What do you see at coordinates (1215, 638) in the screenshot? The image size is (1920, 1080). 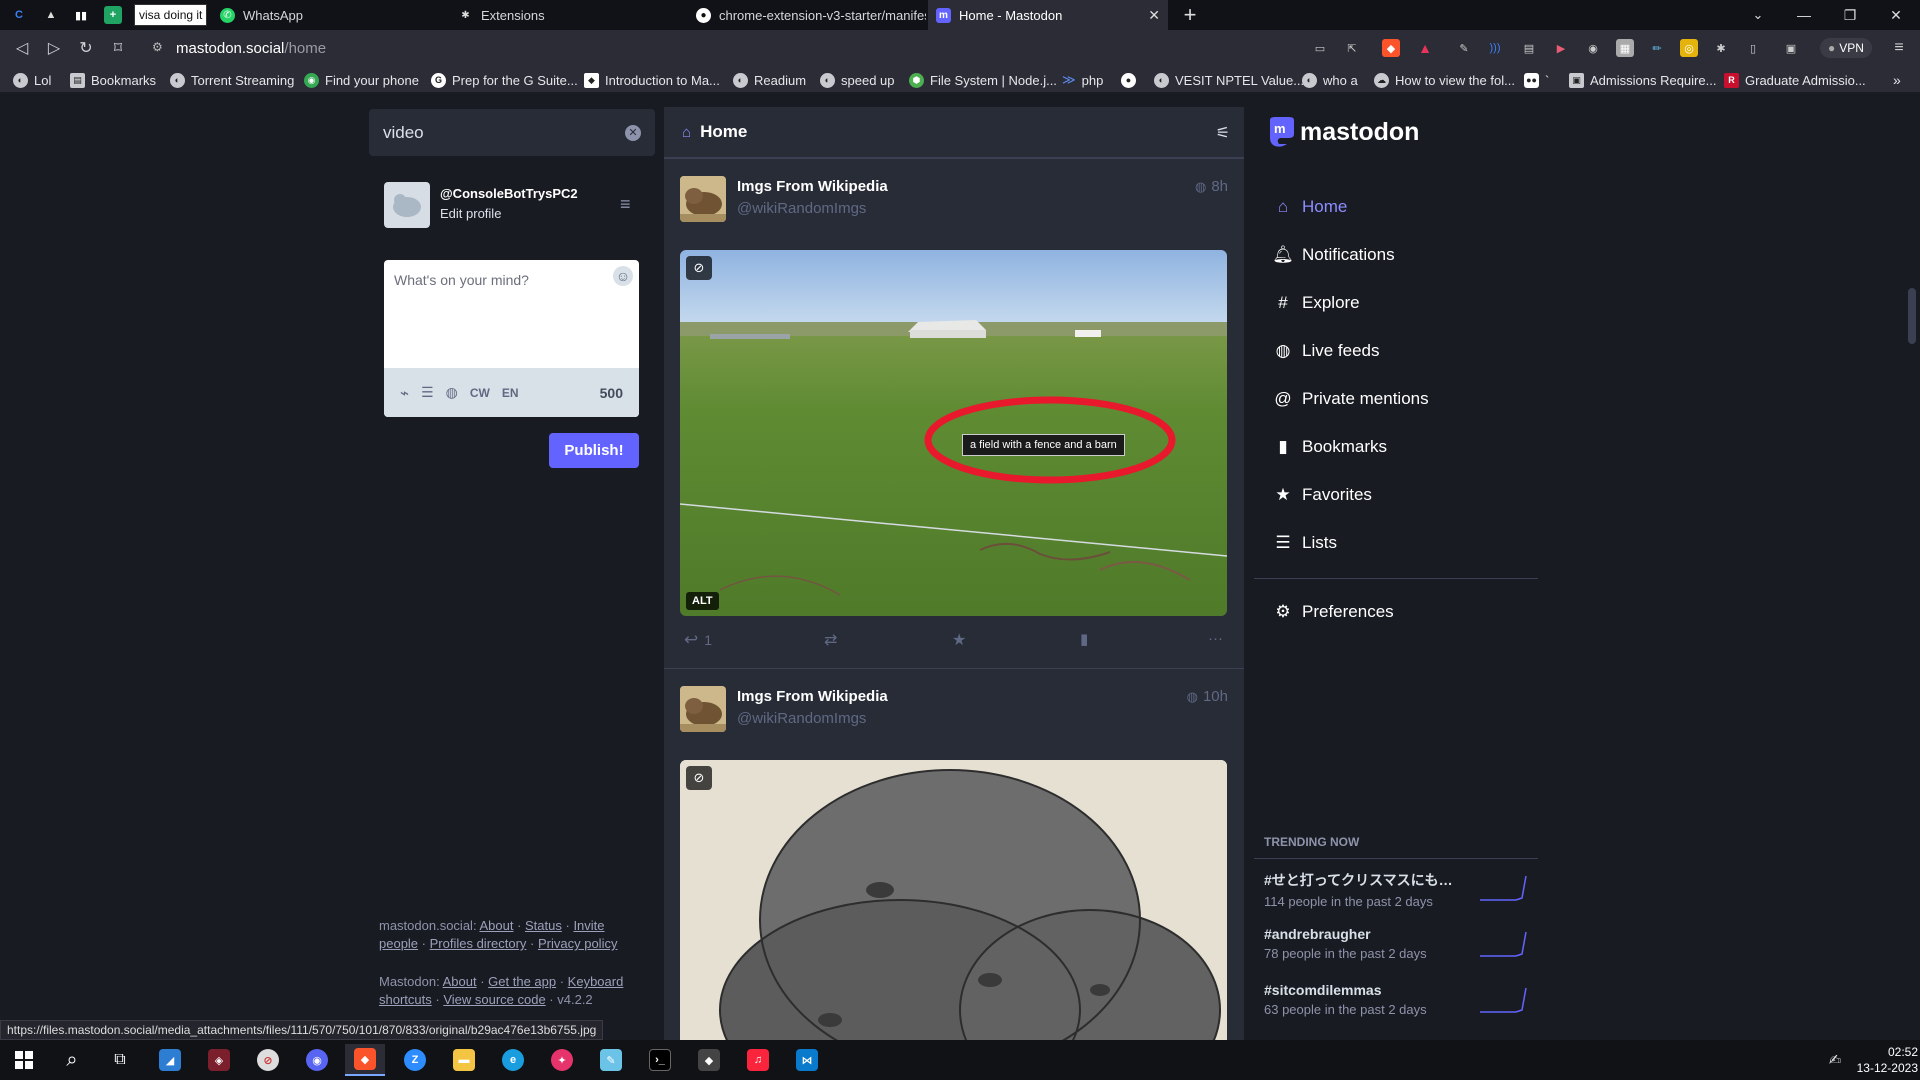 I see `more-button: ···` at bounding box center [1215, 638].